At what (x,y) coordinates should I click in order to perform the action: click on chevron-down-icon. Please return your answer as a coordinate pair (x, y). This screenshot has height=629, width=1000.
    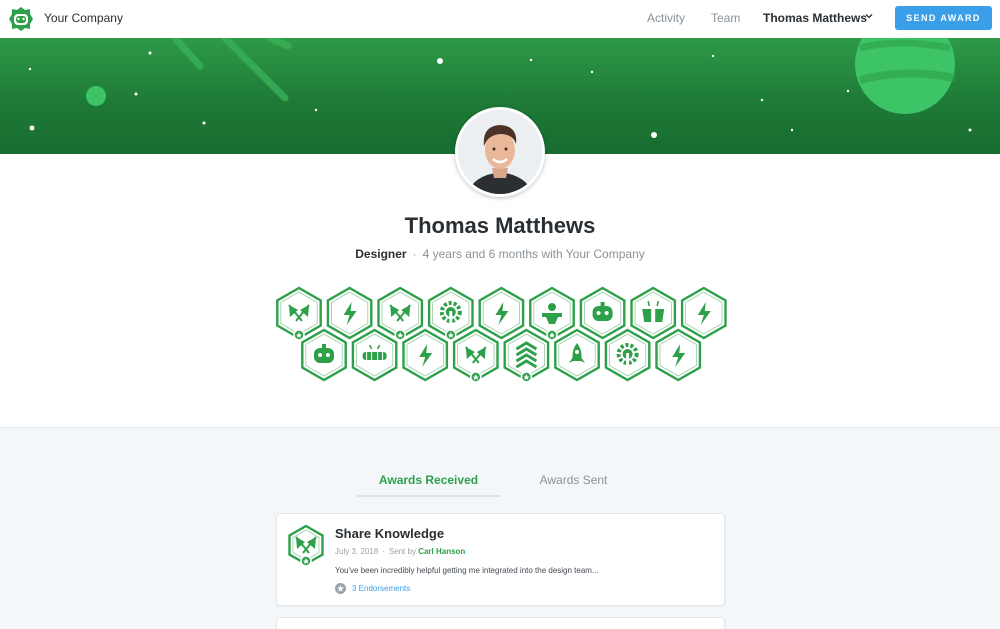
    Looking at the image, I should click on (869, 16).